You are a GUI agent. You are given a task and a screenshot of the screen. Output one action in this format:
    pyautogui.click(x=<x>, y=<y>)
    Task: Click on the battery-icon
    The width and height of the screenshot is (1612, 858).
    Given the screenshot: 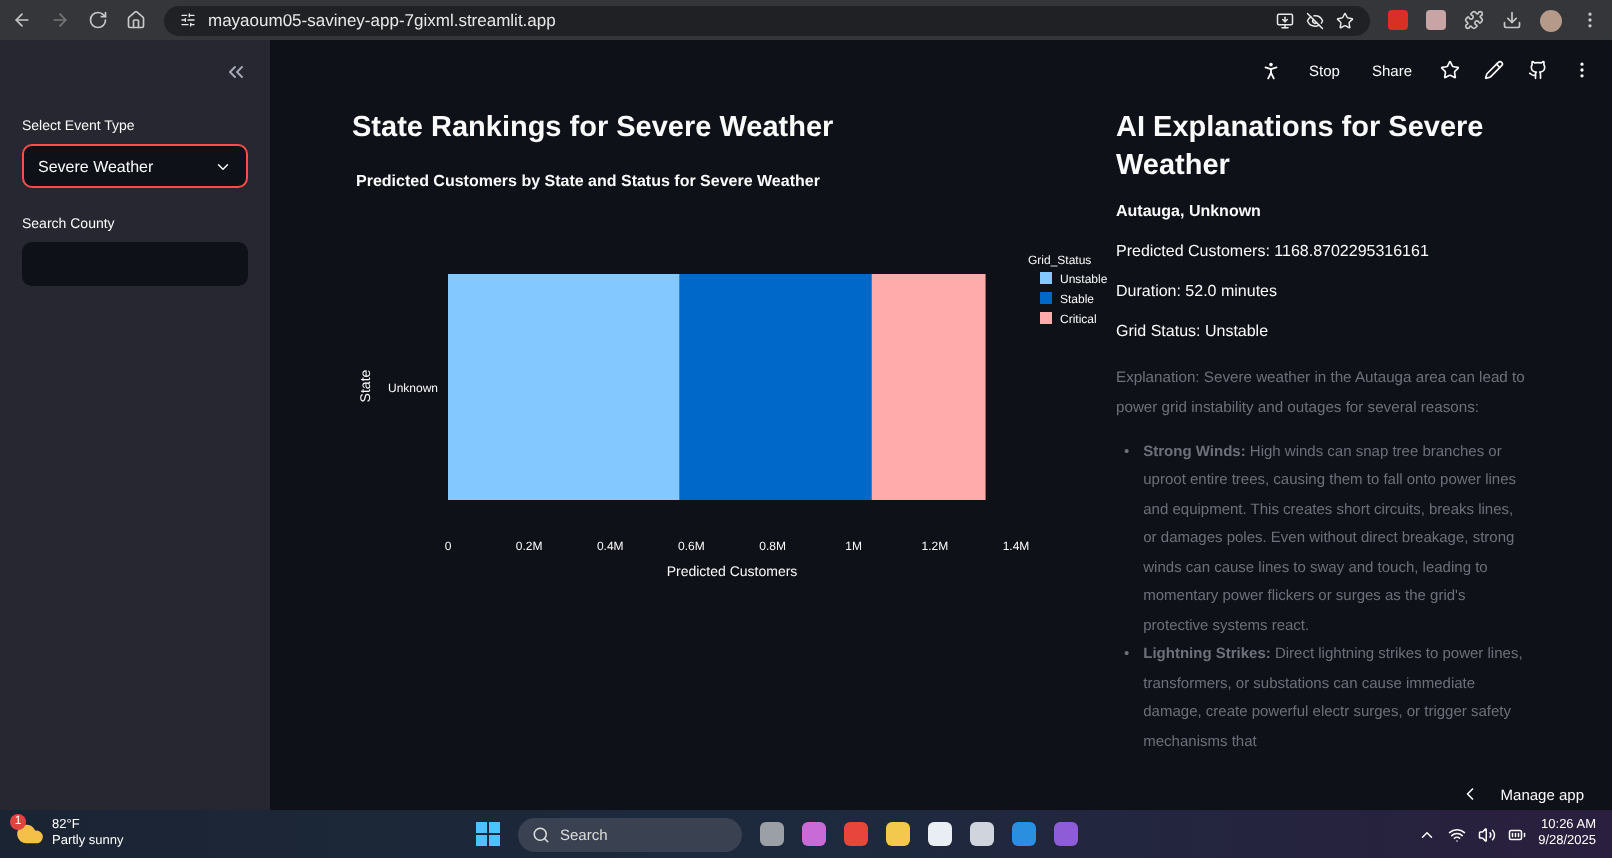 What is the action you would take?
    pyautogui.click(x=1517, y=834)
    